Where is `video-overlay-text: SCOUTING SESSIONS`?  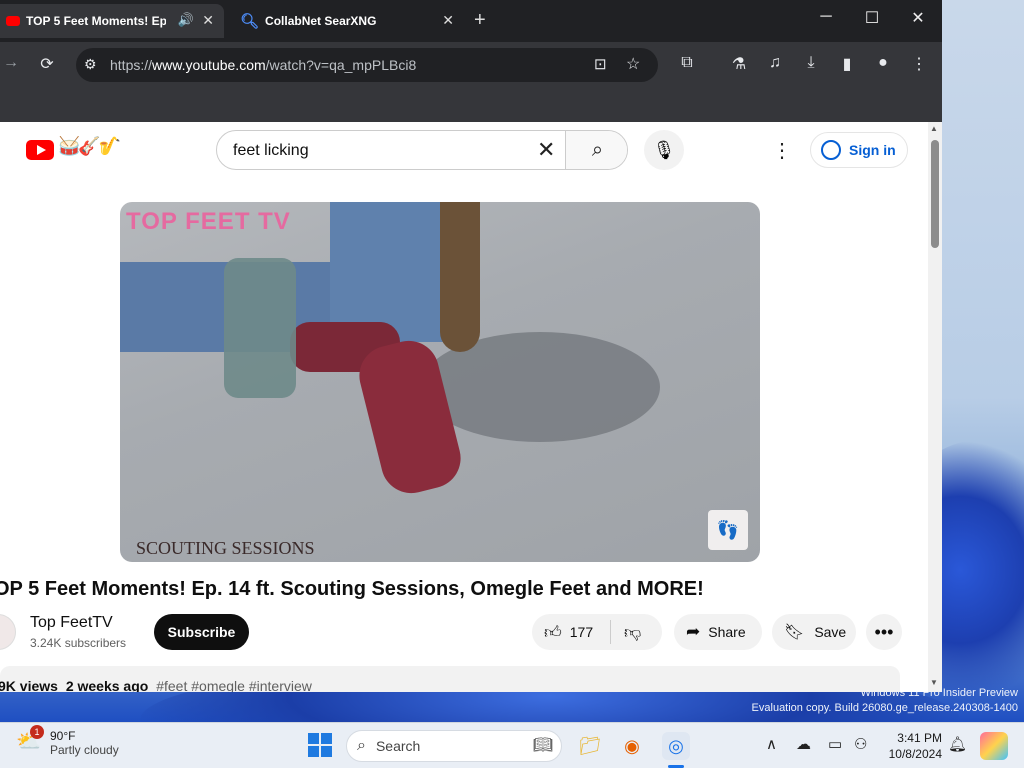
video-overlay-text: SCOUTING SESSIONS is located at coordinates (225, 548).